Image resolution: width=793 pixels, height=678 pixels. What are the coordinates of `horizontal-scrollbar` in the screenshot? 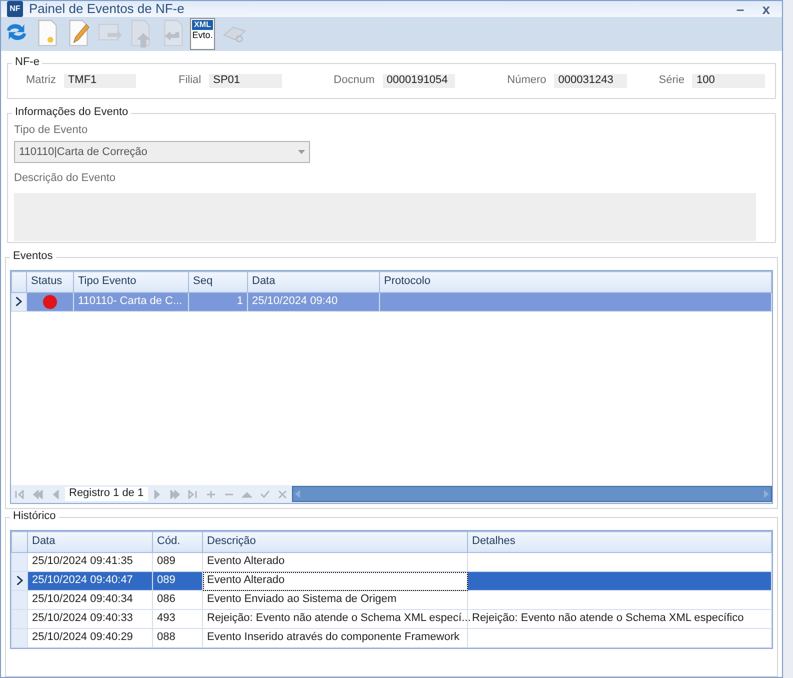 It's located at (532, 494).